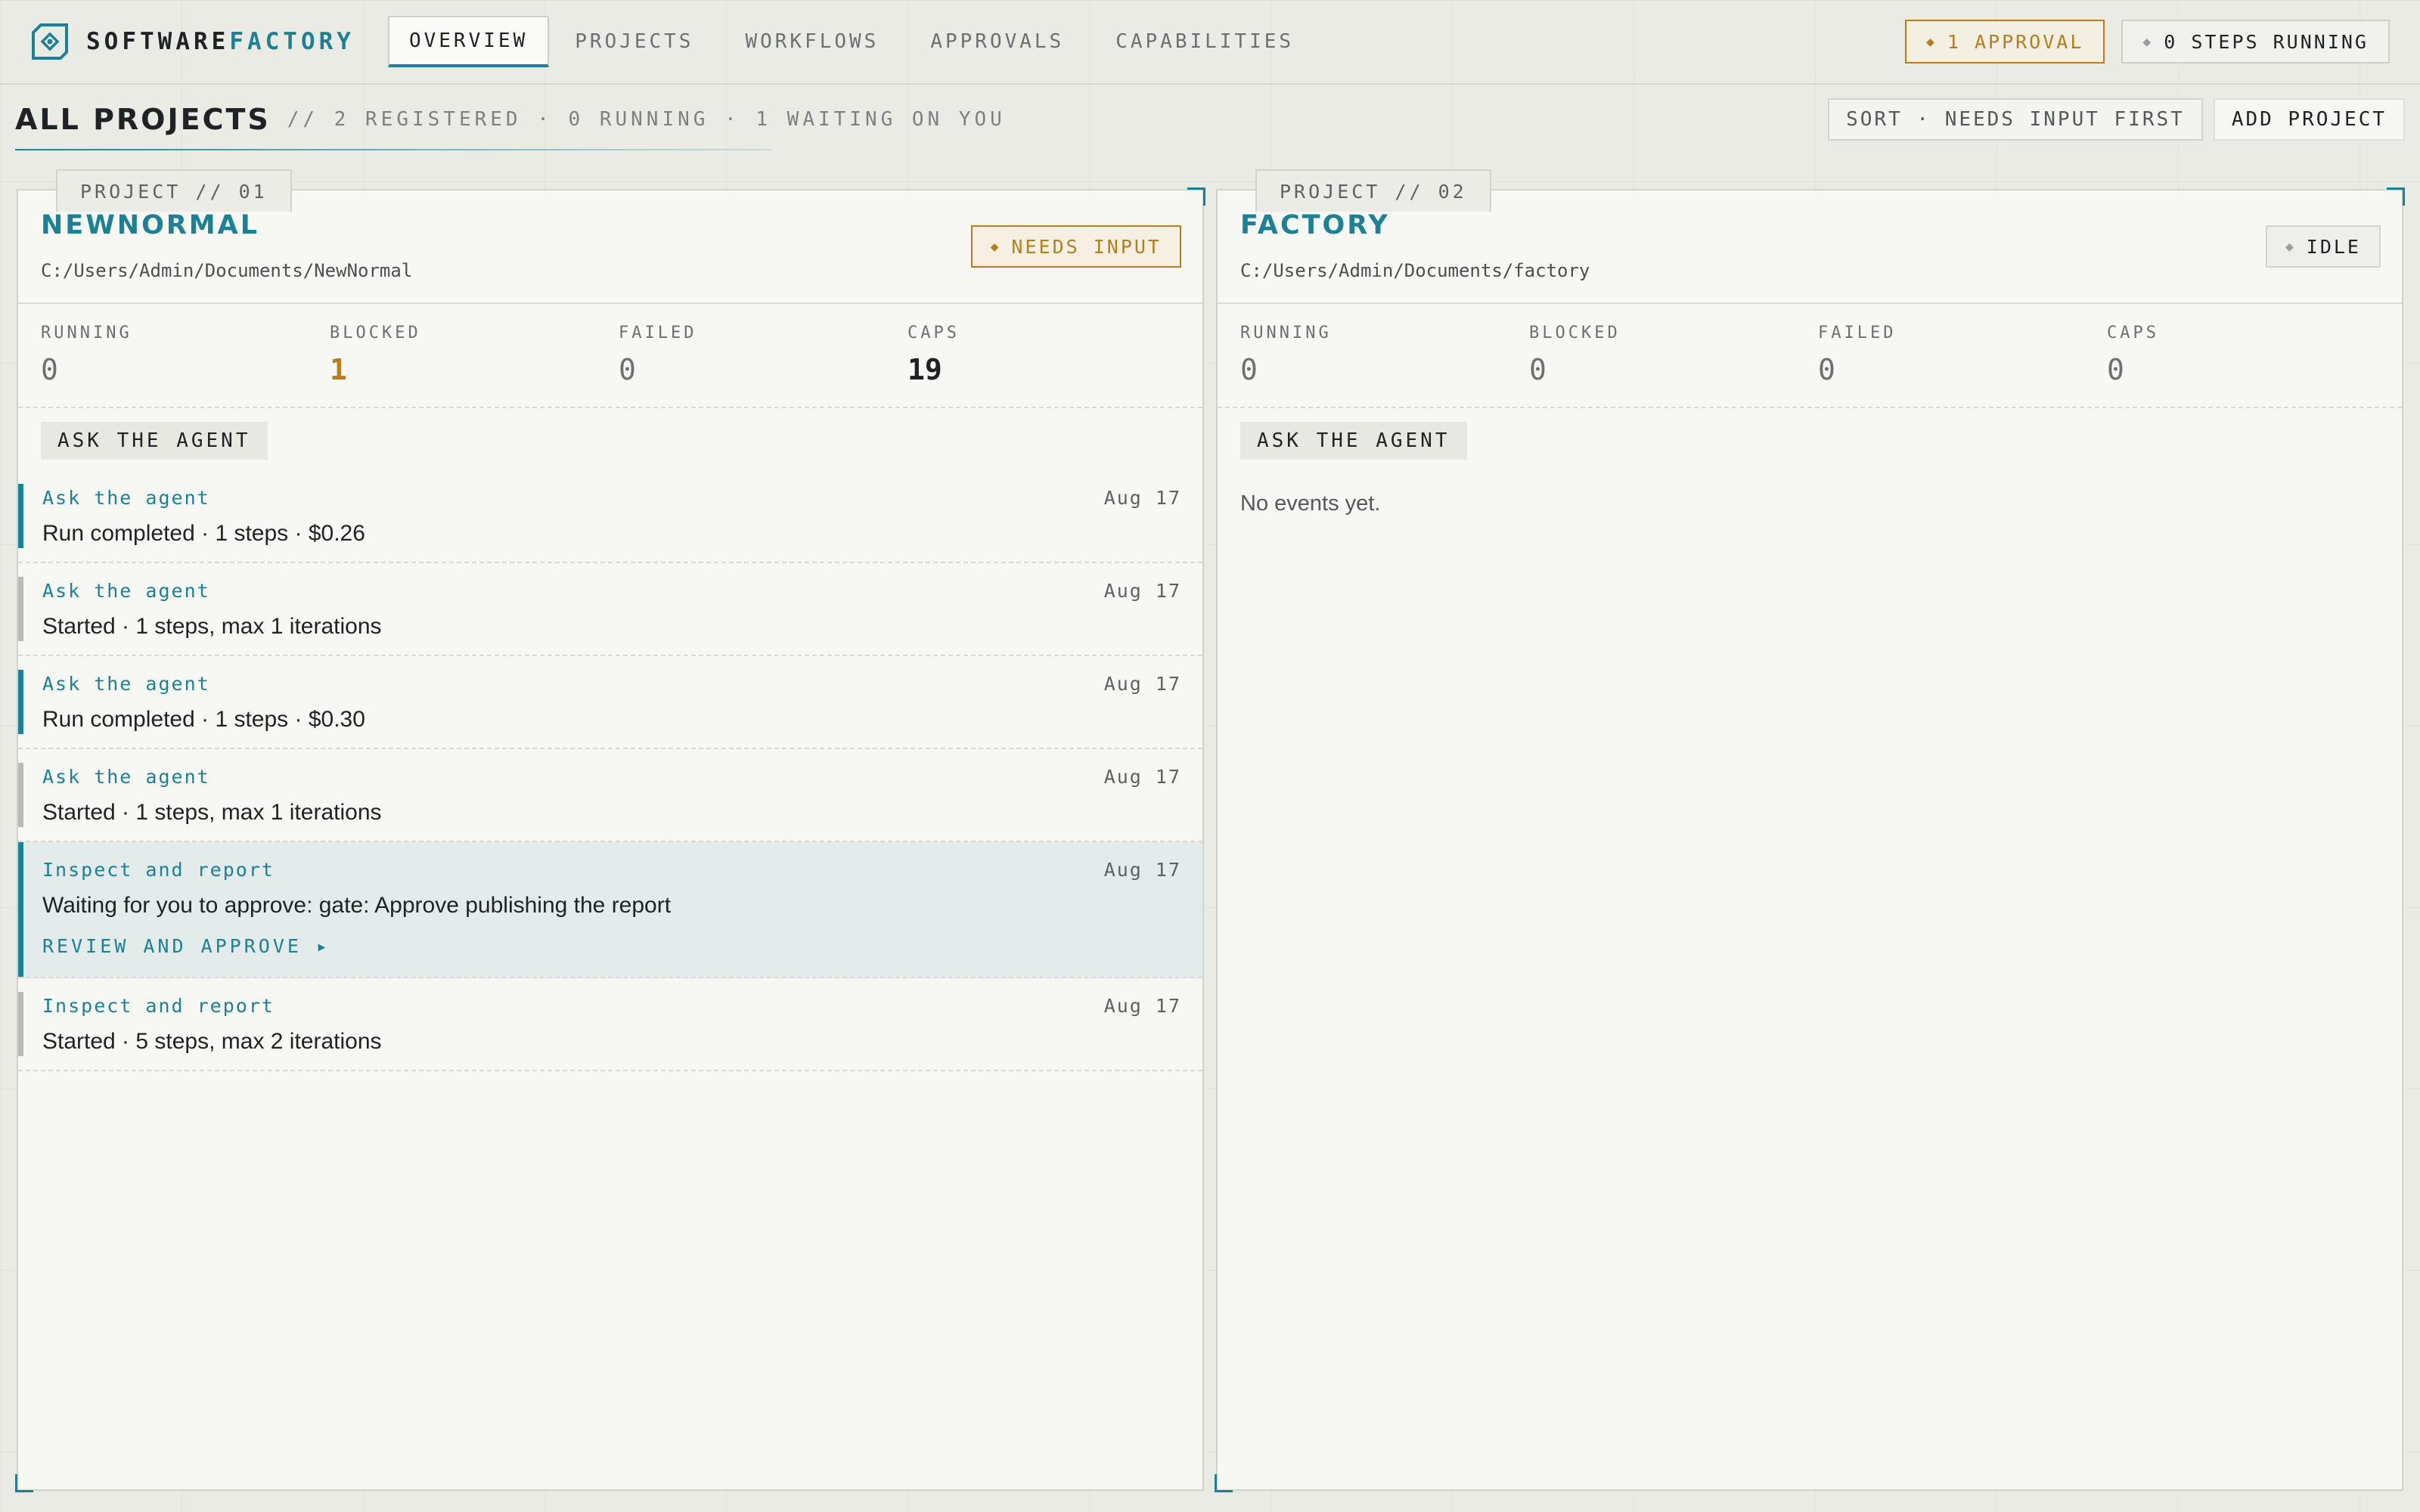  Describe the element at coordinates (143, 119) in the screenshot. I see `page-title: ALL PROJECTS` at that location.